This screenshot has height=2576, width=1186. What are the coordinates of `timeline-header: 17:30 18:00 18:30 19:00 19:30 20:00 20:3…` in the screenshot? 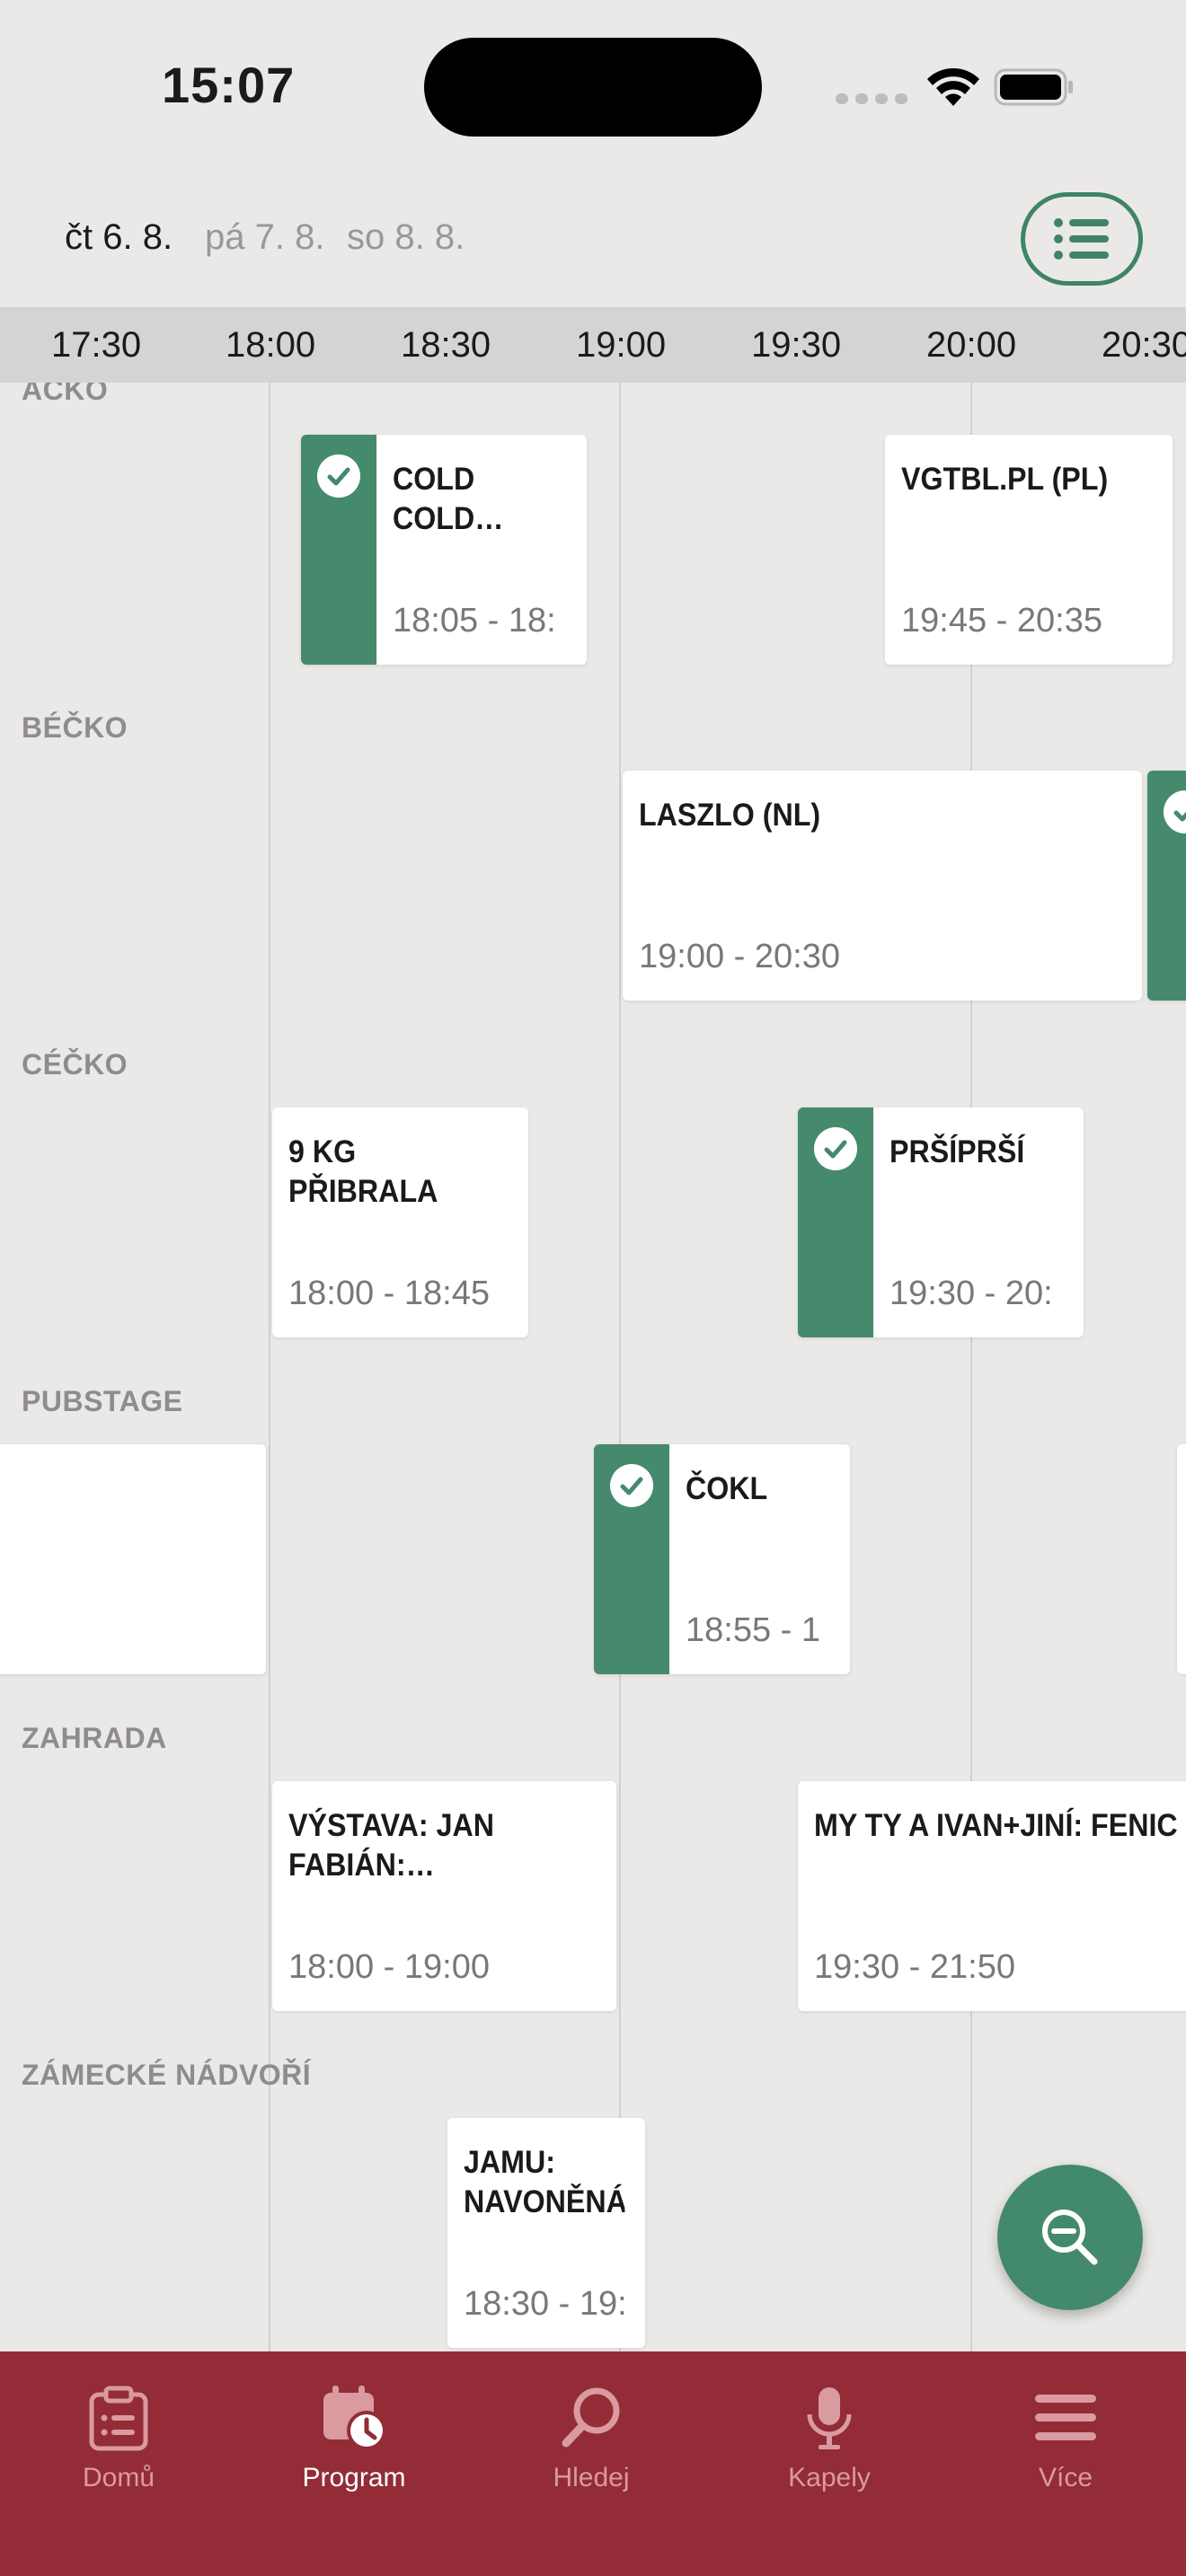 It's located at (593, 345).